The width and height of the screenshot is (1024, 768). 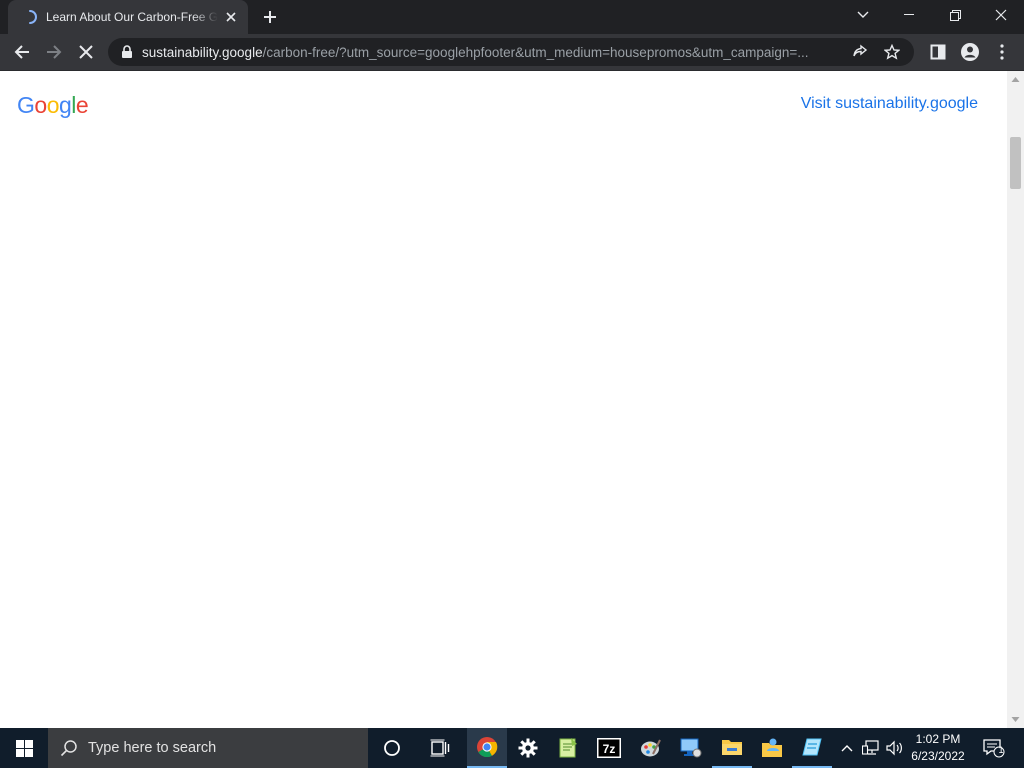 I want to click on tab-title: Learn About Our Carbon-Free Goal, so click(x=132, y=17).